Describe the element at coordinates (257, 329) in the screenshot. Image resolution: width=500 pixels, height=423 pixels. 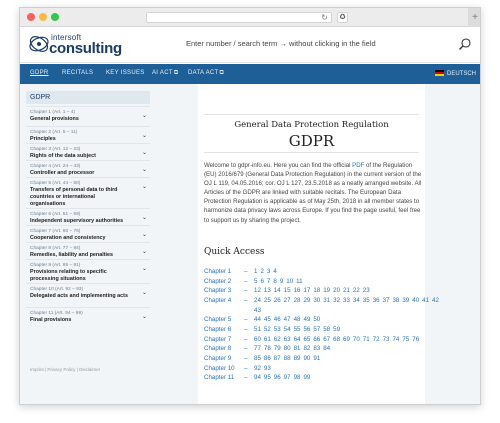
I see `article-link: 51` at that location.